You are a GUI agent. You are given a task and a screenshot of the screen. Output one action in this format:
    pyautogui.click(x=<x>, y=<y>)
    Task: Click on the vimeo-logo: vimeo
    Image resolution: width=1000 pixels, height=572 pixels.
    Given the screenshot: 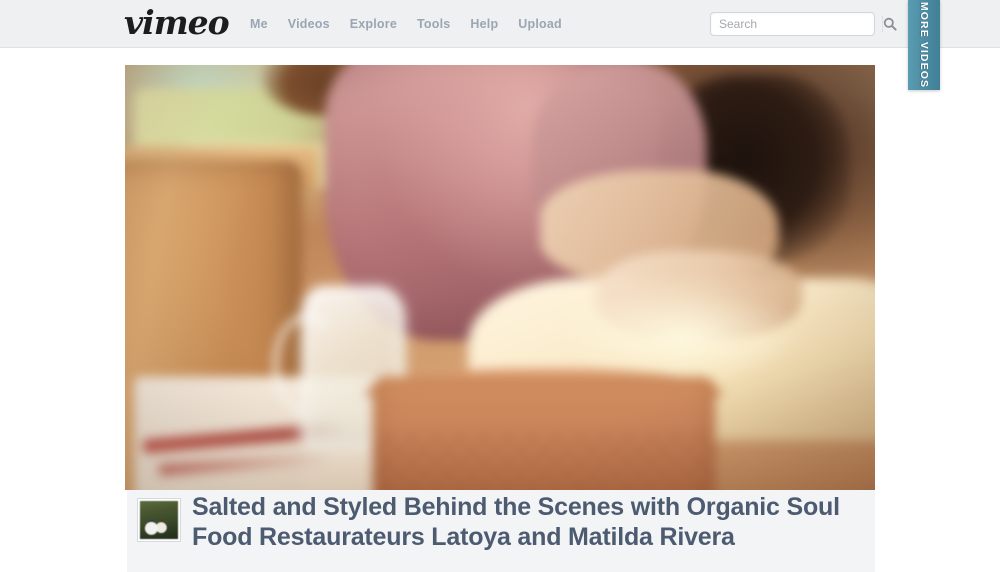 What is the action you would take?
    pyautogui.click(x=183, y=23)
    